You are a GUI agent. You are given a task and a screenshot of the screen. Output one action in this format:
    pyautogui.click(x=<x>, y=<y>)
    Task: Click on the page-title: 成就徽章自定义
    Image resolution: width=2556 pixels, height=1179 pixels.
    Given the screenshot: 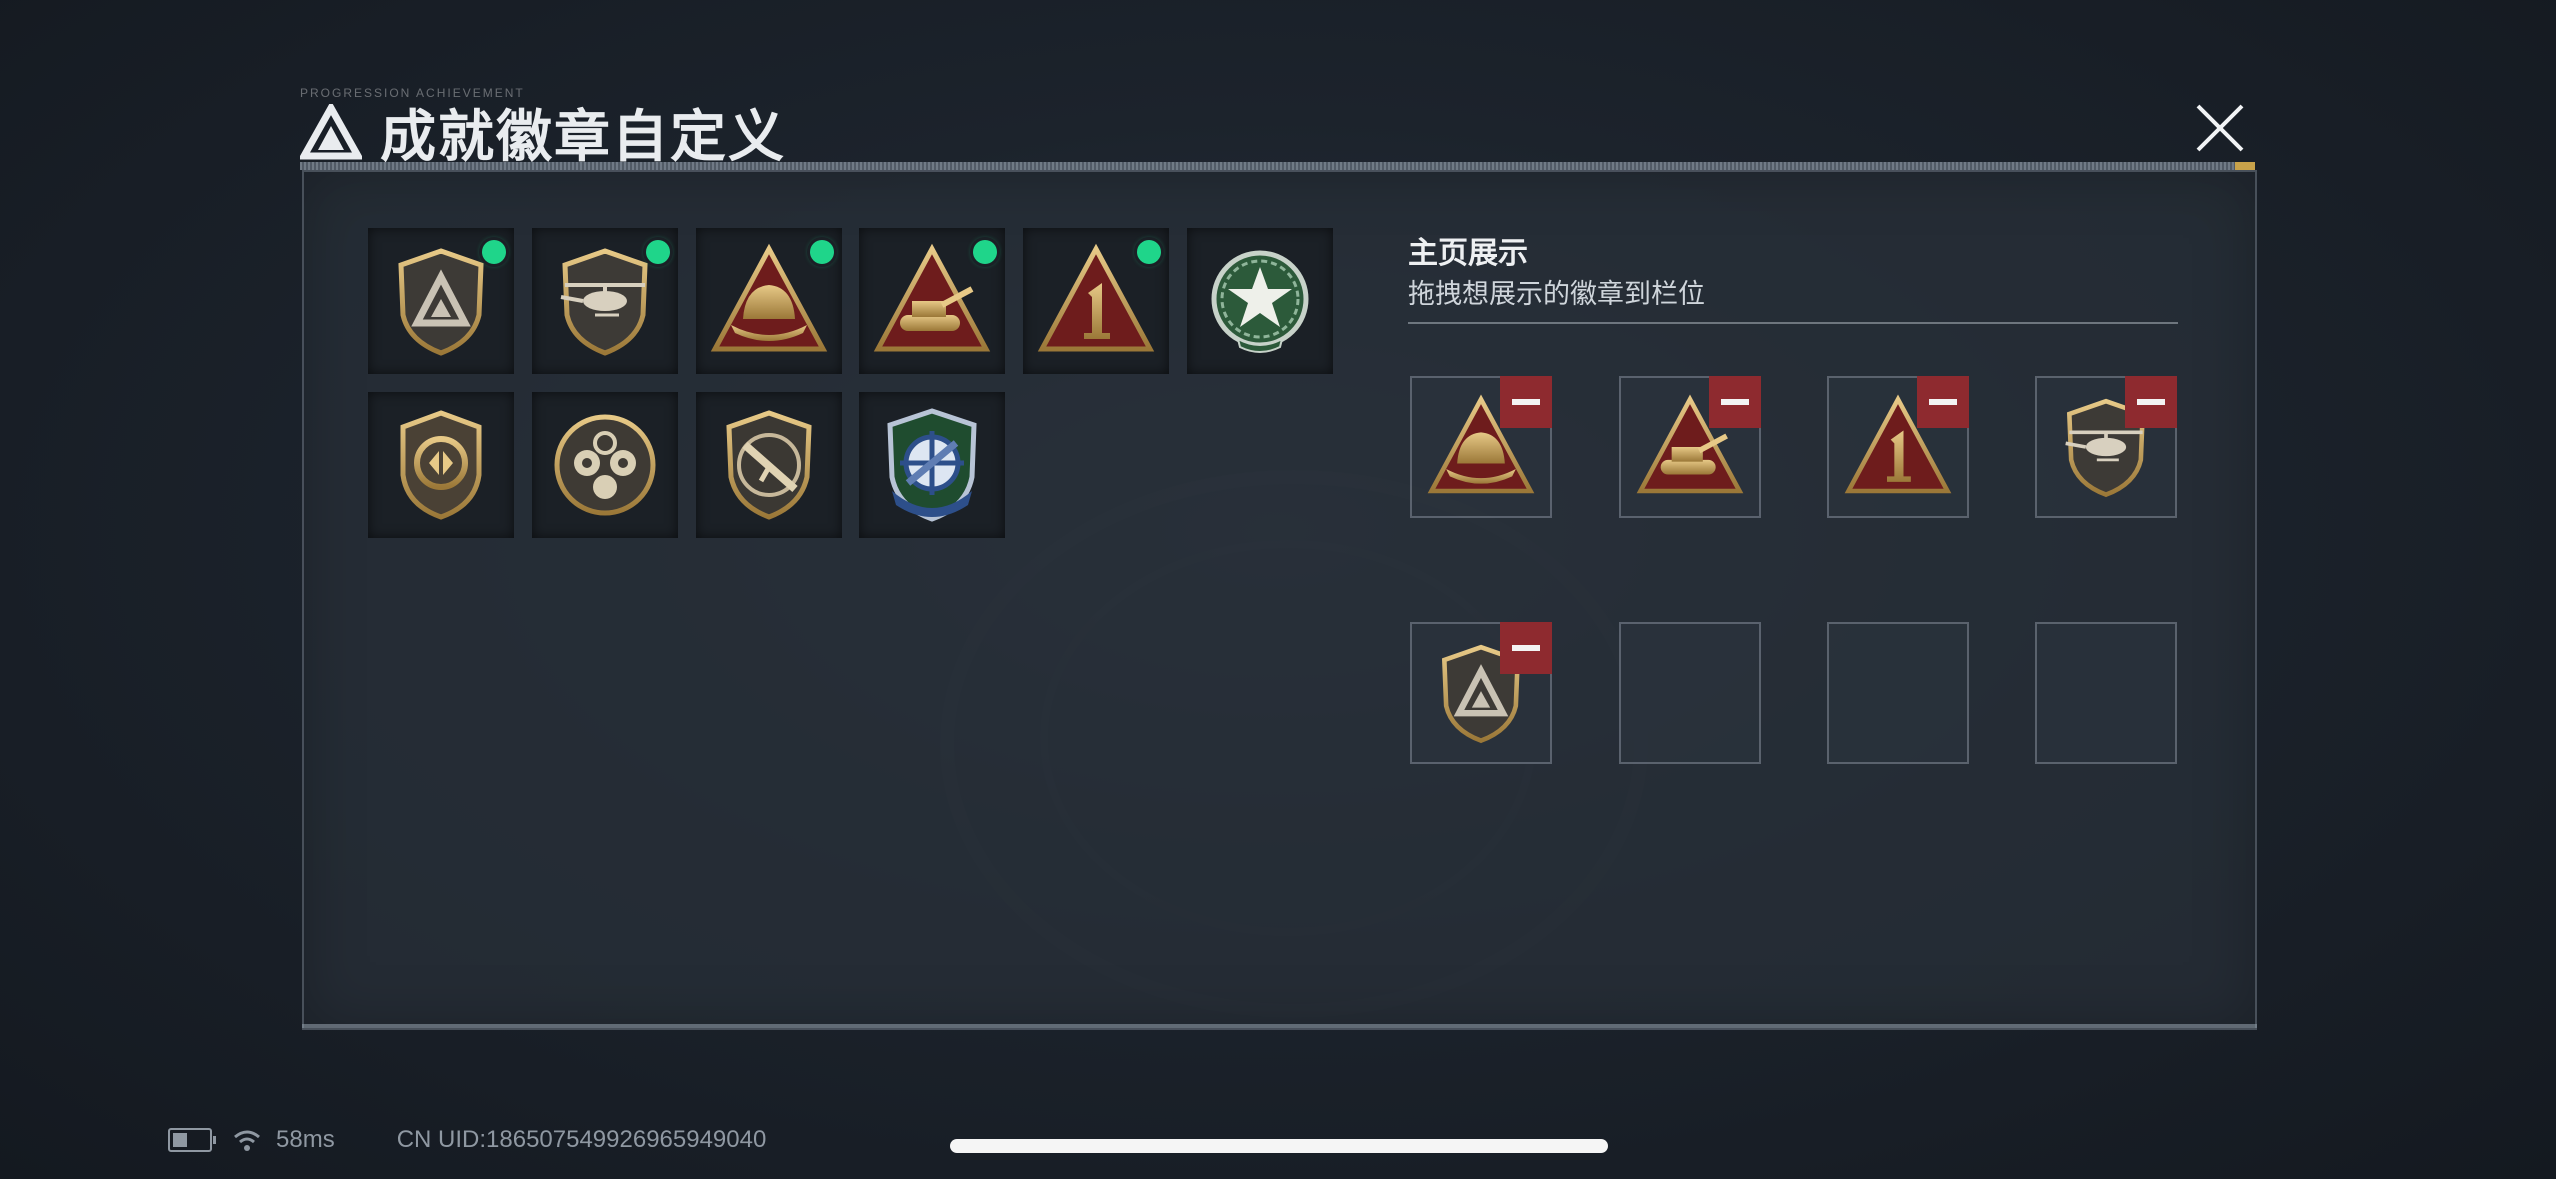 What is the action you would take?
    pyautogui.click(x=583, y=136)
    